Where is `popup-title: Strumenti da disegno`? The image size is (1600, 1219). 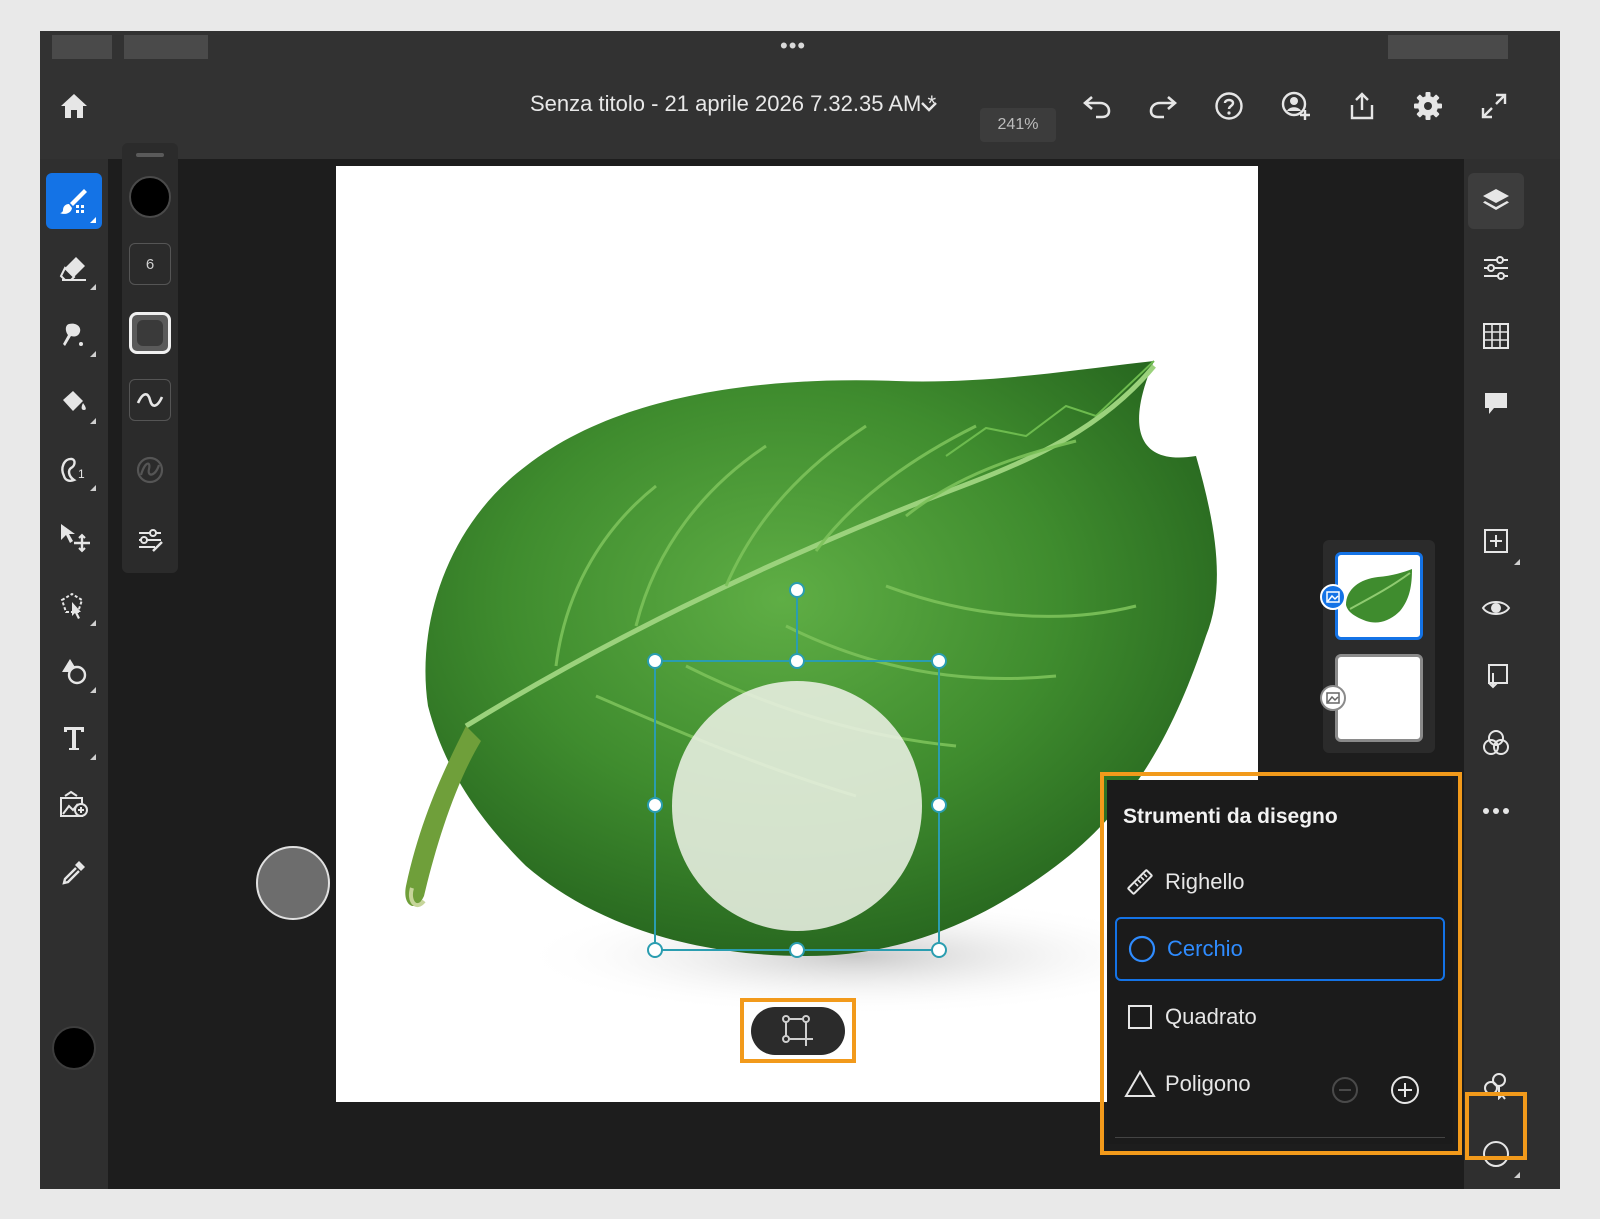 popup-title: Strumenti da disegno is located at coordinates (1230, 816).